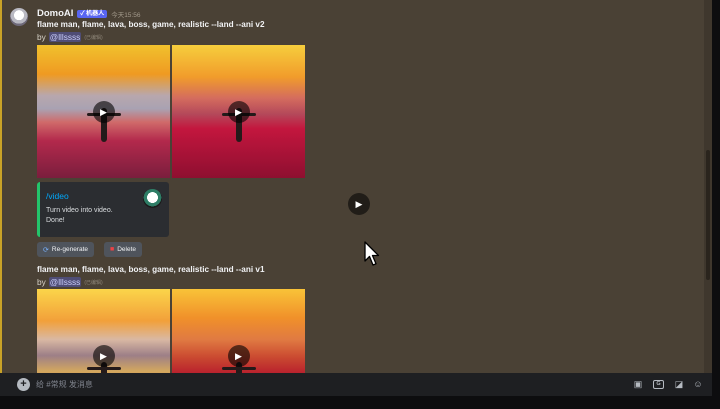 This screenshot has height=409, width=720. Describe the element at coordinates (55, 220) in the screenshot. I see `embed-line: Done!` at that location.